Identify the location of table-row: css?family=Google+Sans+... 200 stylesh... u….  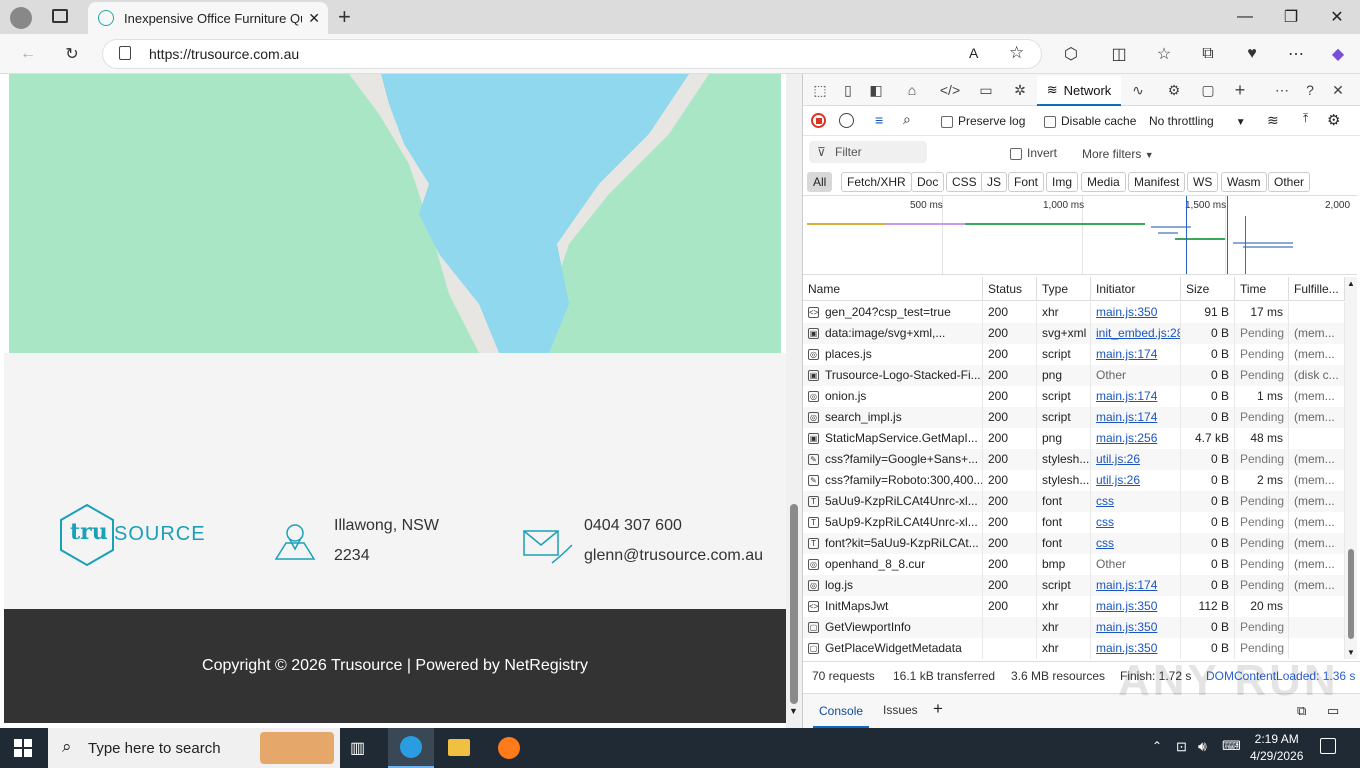
(1074, 459).